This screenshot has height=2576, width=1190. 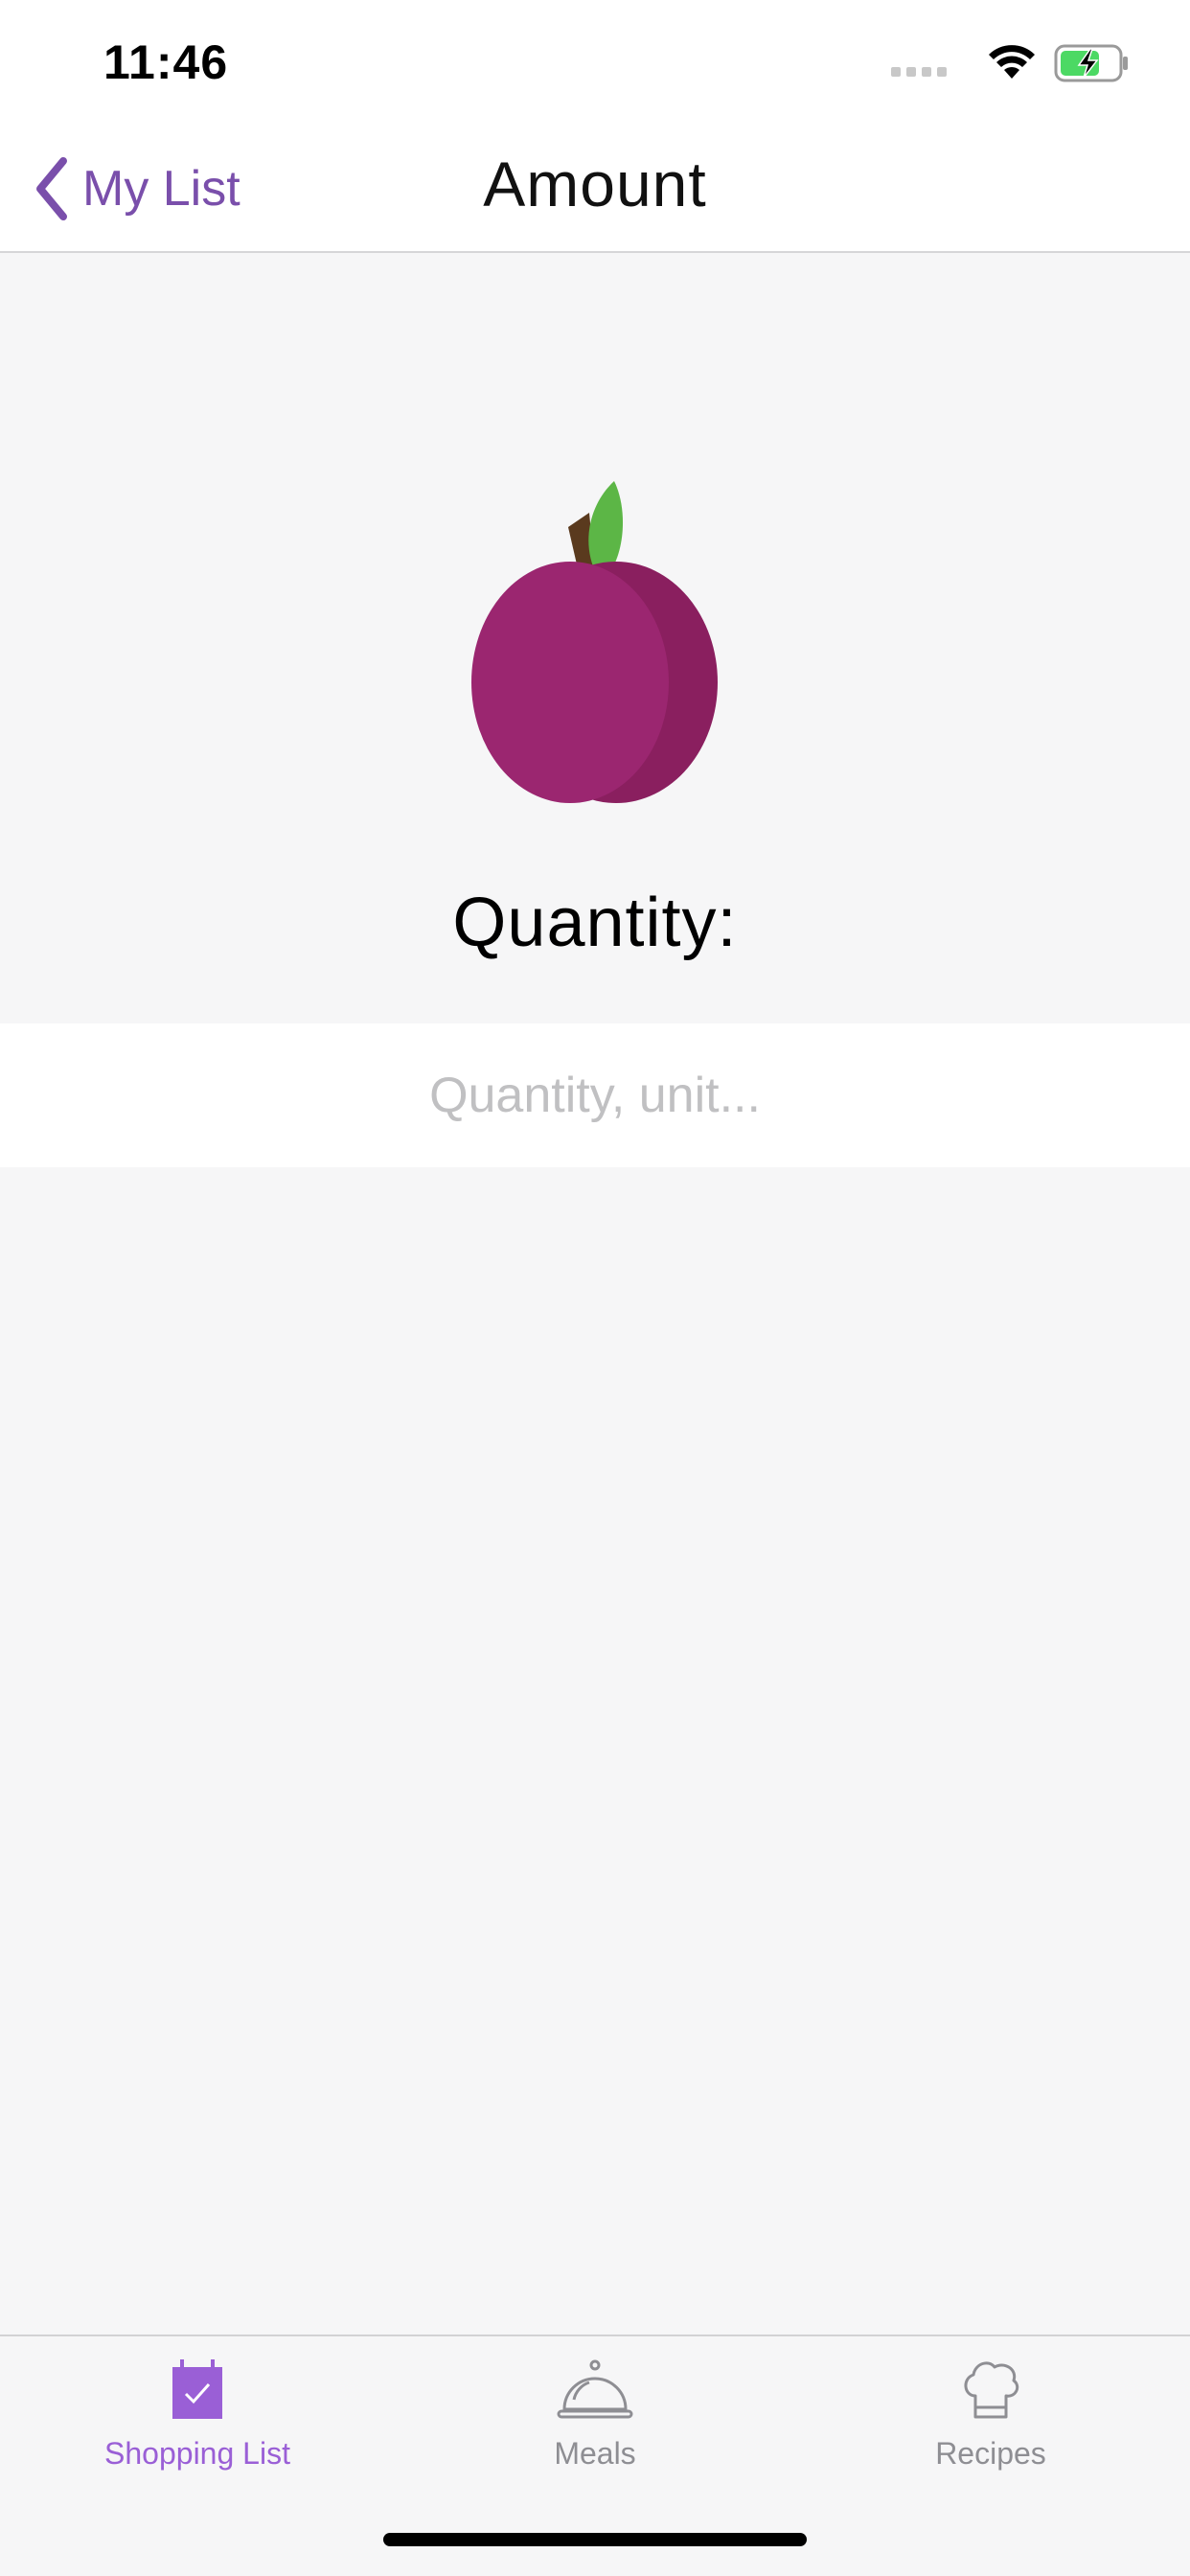 I want to click on quantity-field-row, so click(x=595, y=1095).